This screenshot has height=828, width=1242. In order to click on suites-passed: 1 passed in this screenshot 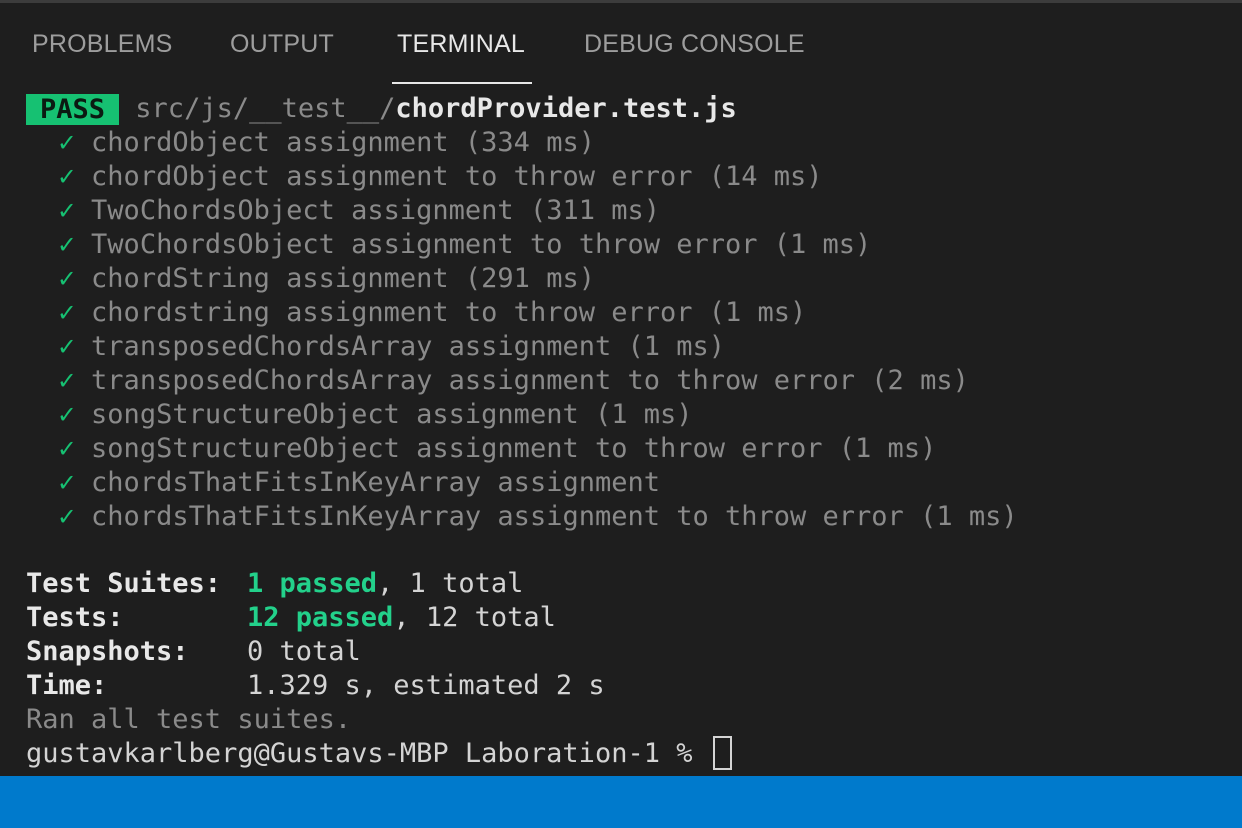, I will do `click(312, 583)`.